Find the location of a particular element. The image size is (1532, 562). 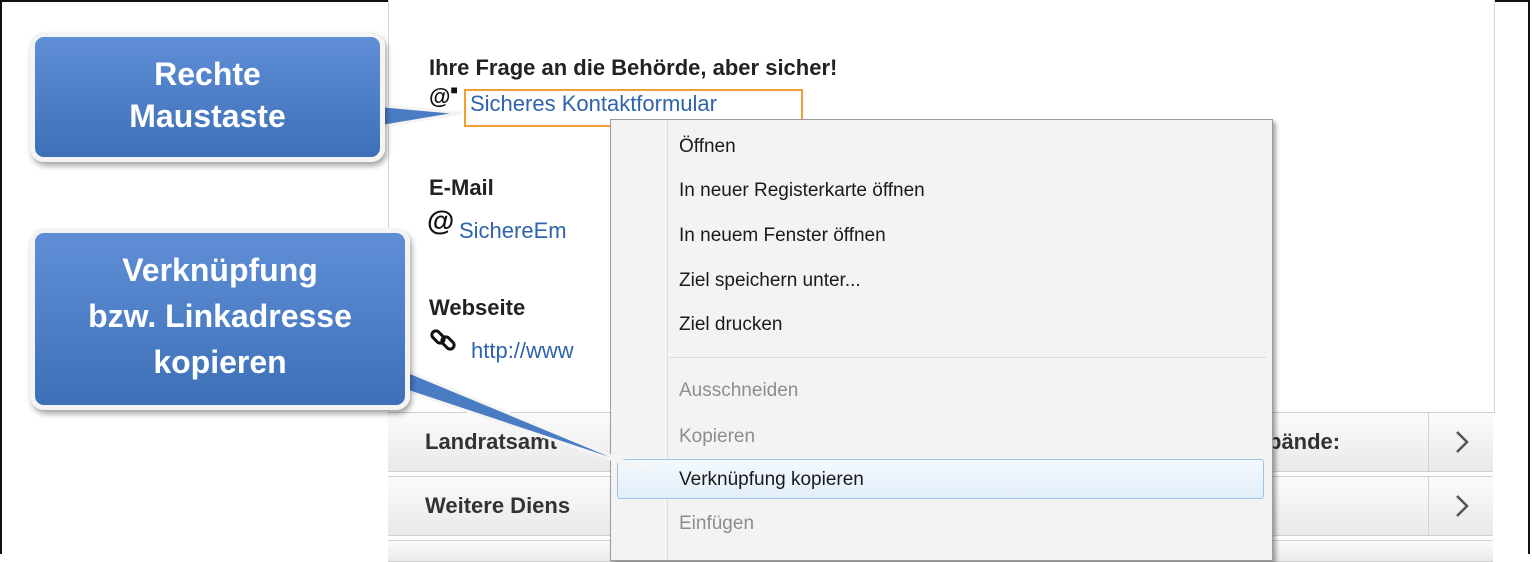

callout-line: Verknüpfung is located at coordinates (220, 270).